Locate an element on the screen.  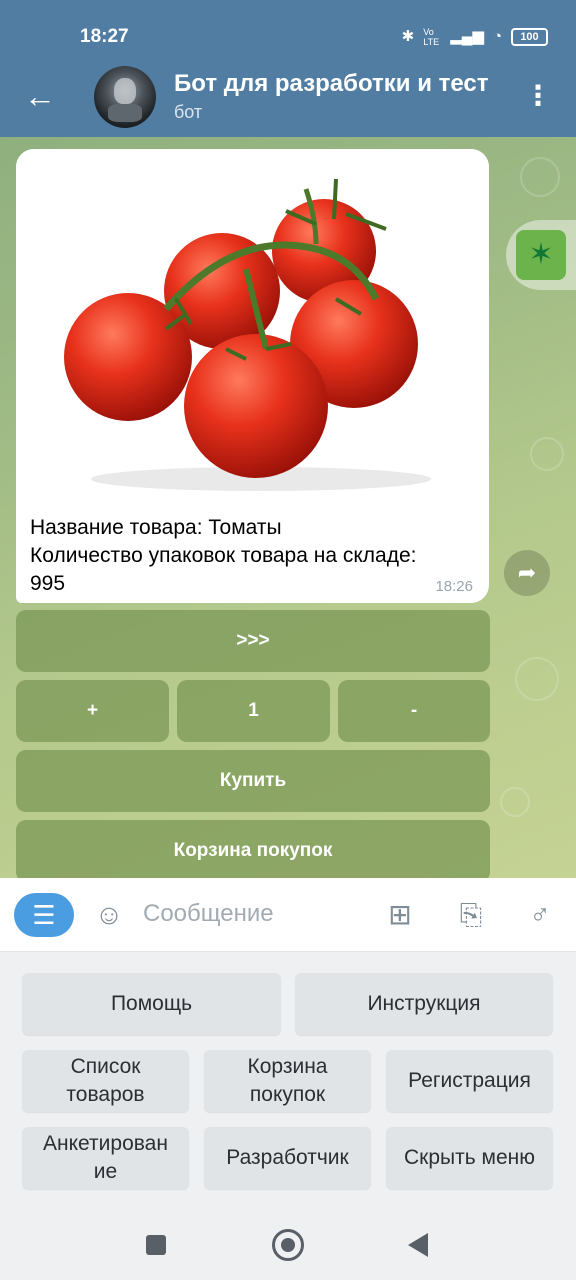
recents-icon is located at coordinates (156, 1245).